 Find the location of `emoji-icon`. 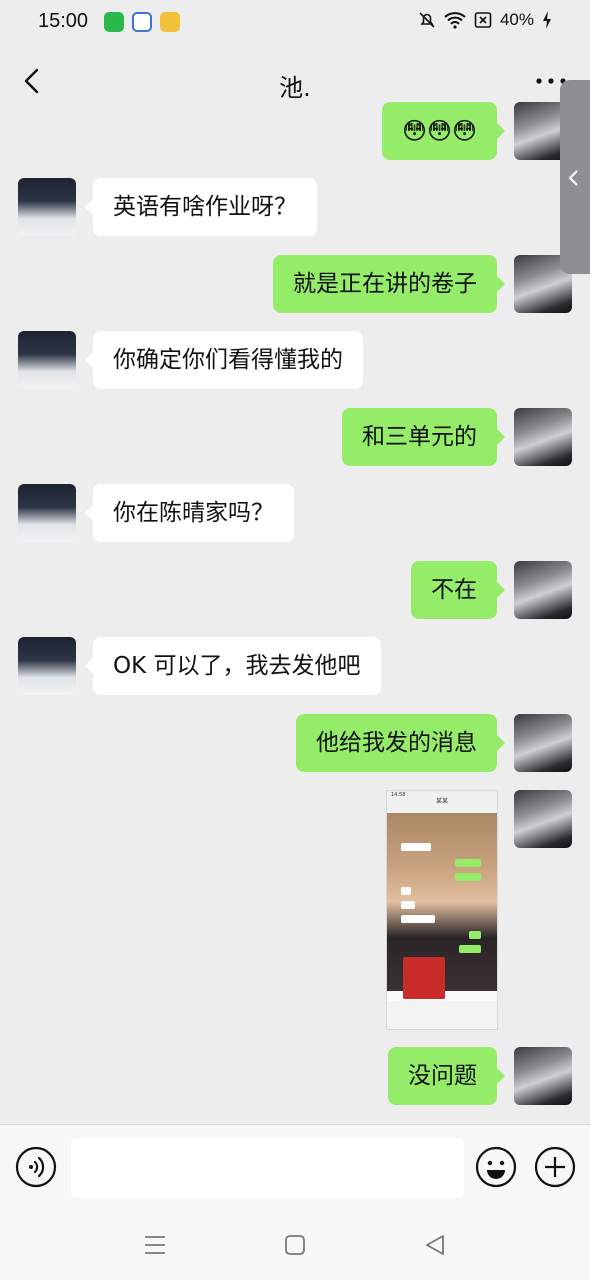

emoji-icon is located at coordinates (496, 1167).